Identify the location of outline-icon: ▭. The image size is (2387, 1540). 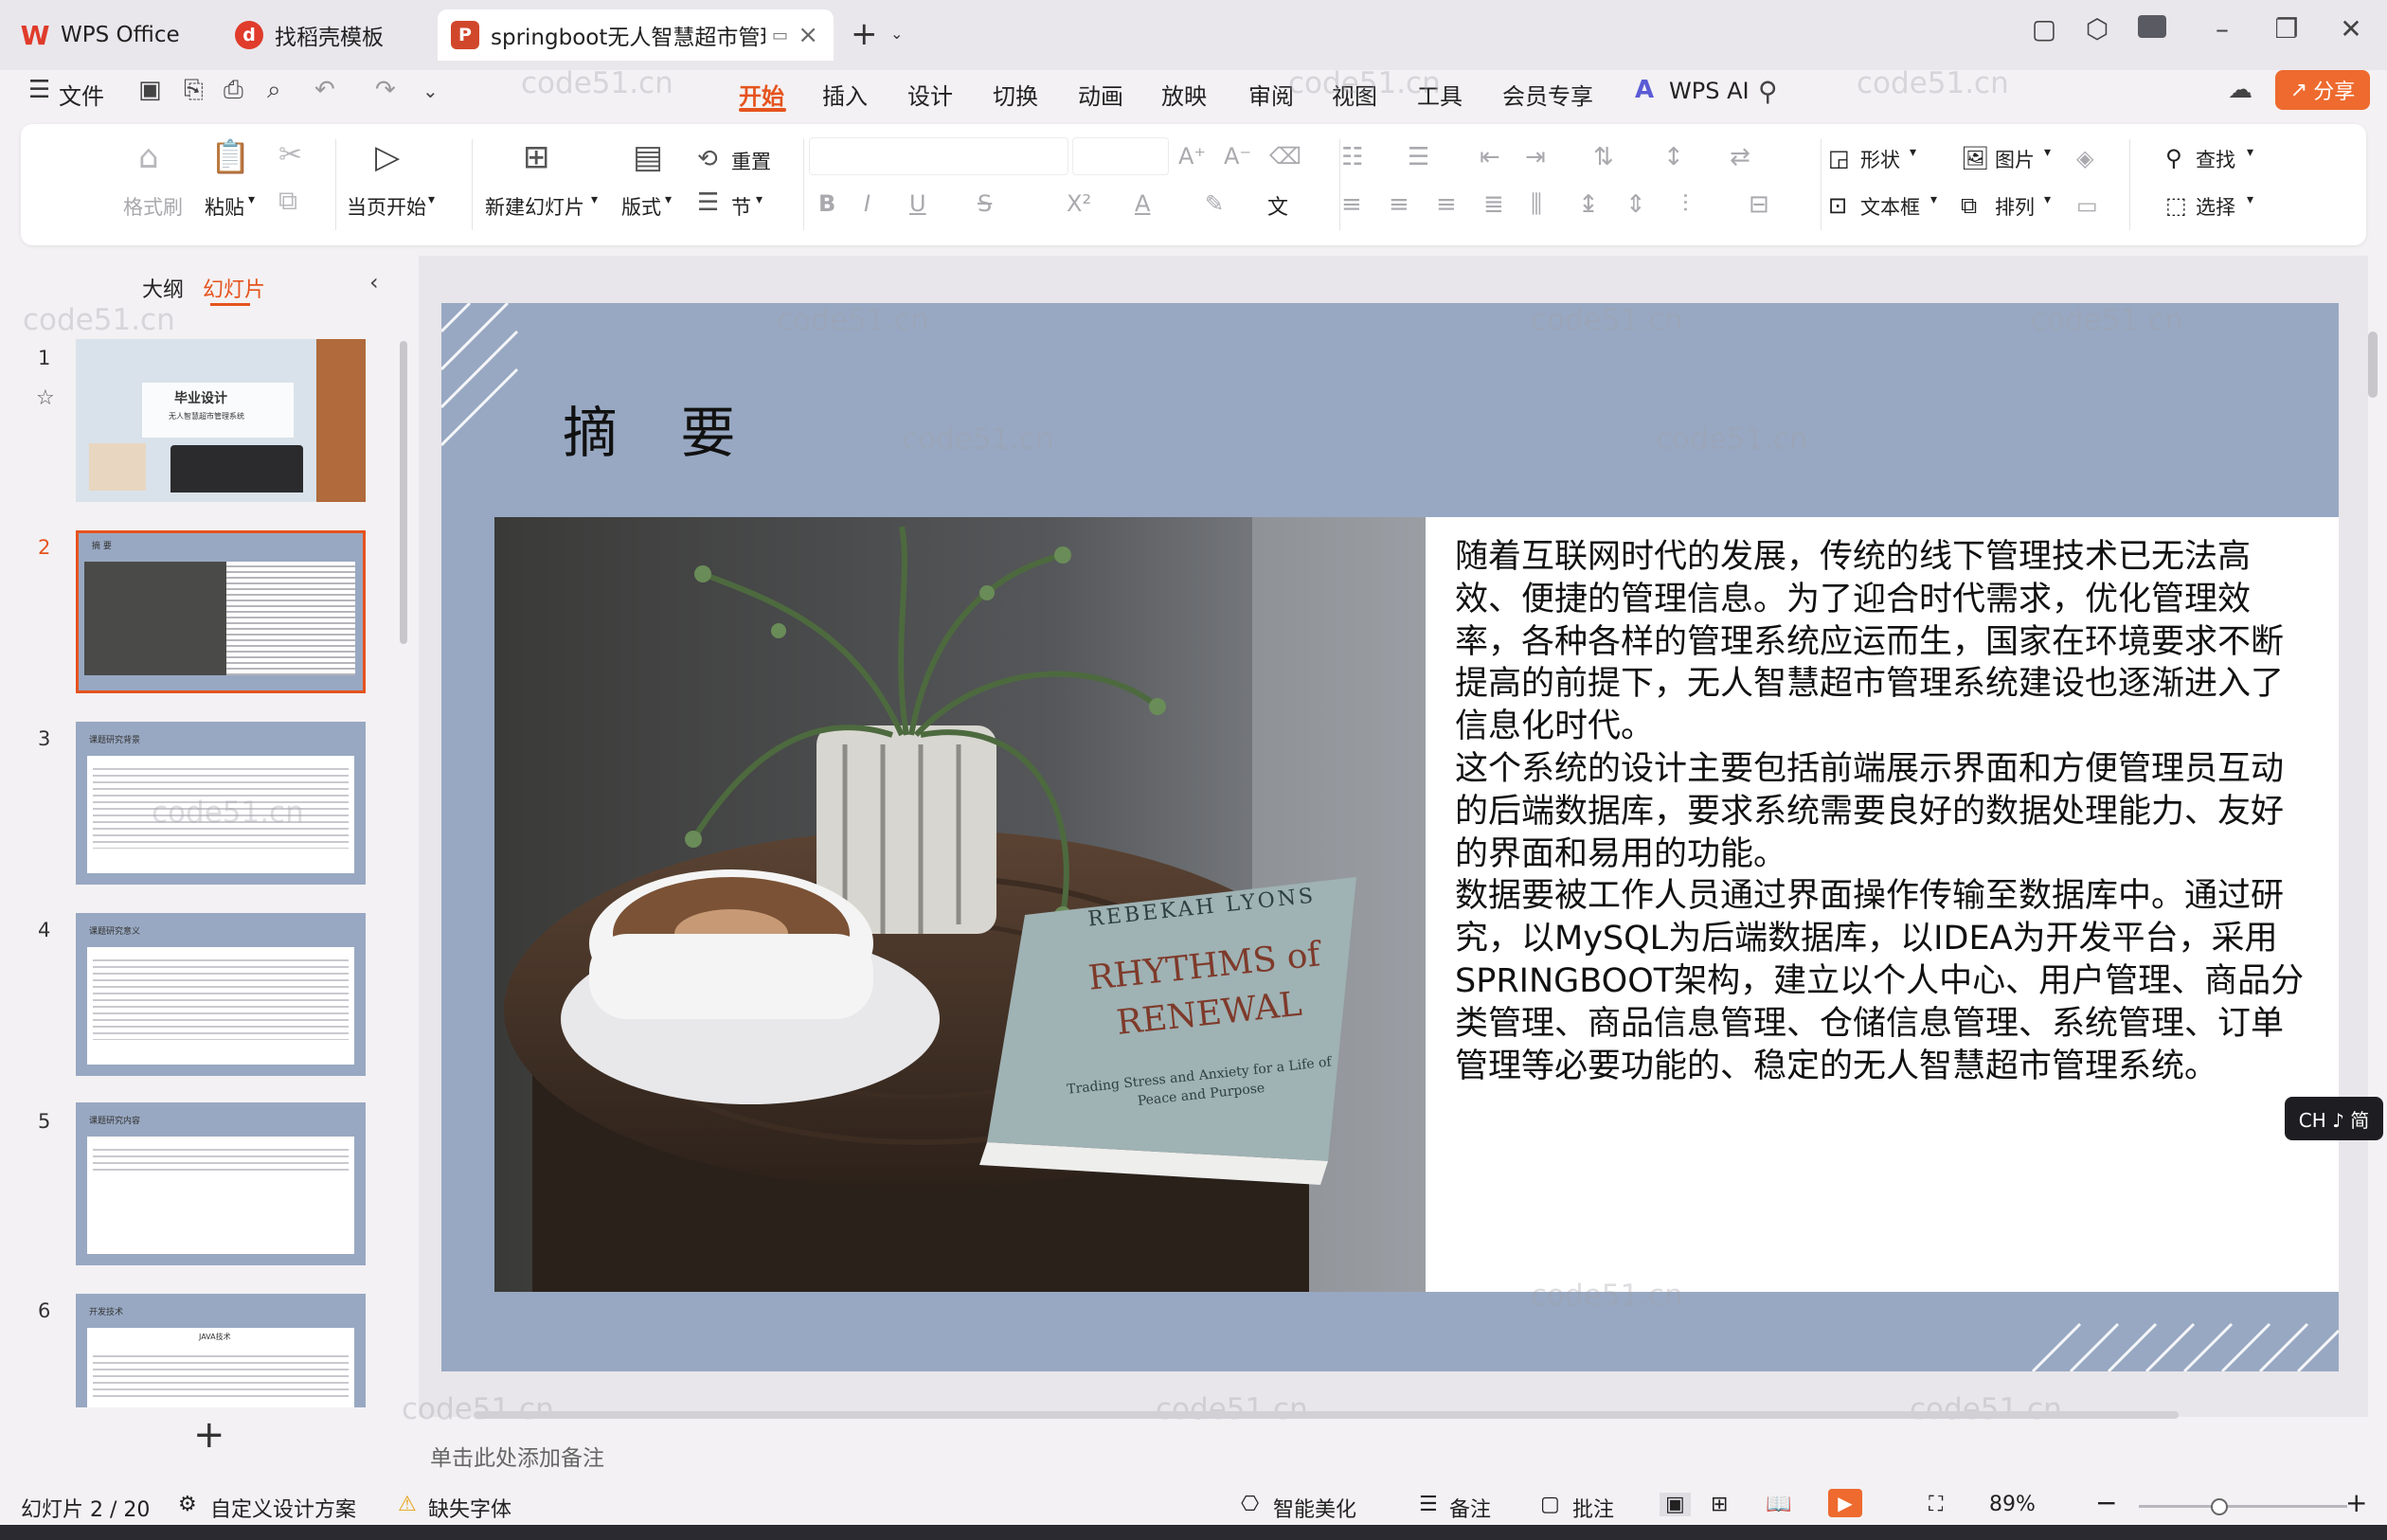
(2087, 205).